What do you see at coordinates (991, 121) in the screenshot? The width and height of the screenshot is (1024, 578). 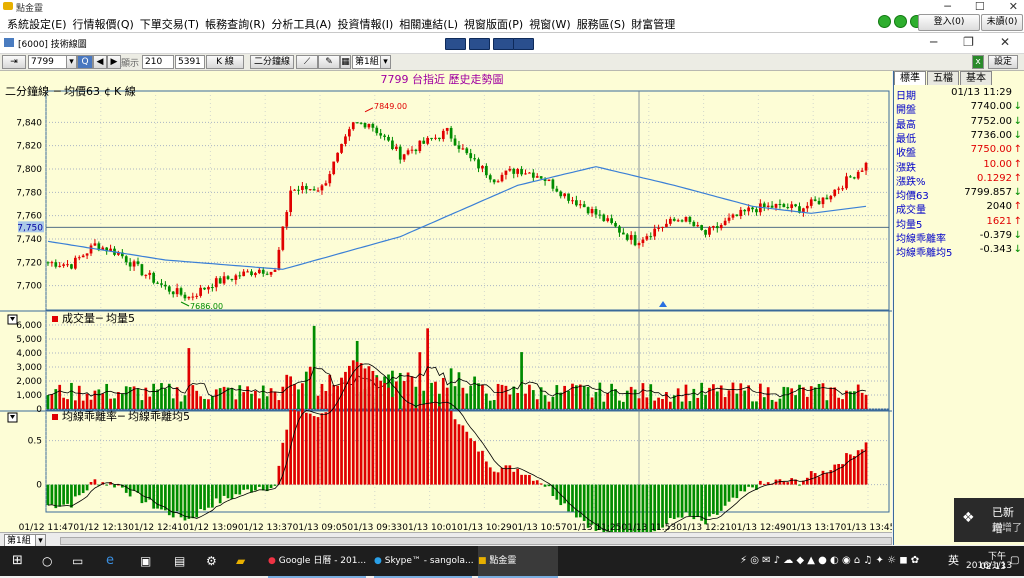 I see `info-value: 7752.00` at bounding box center [991, 121].